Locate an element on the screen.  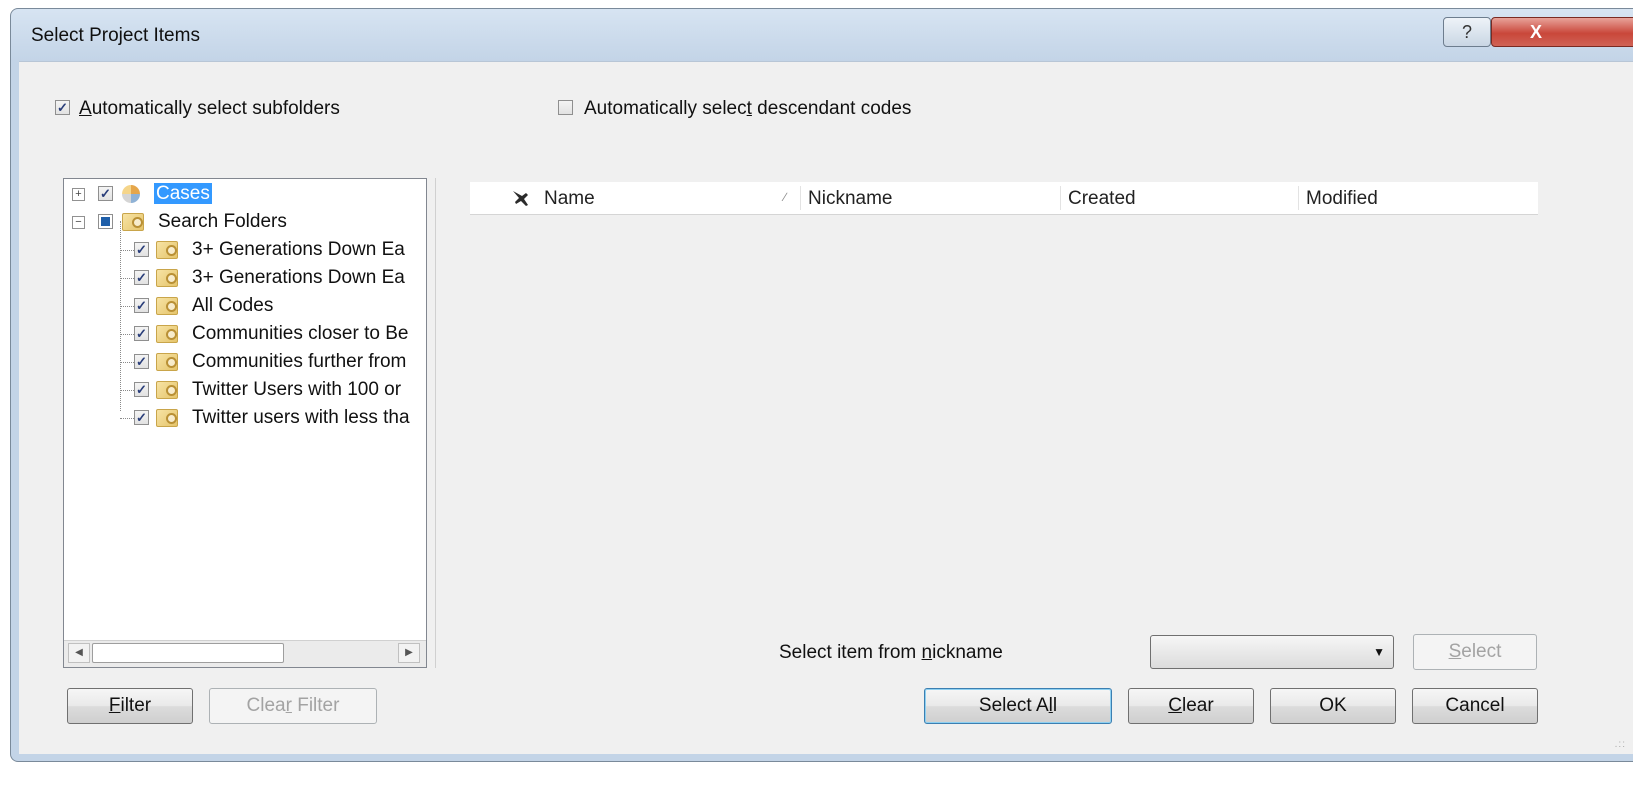
tree-node-search-folder-7: ✓ Twitter users with less tha is located at coordinates (245, 418).